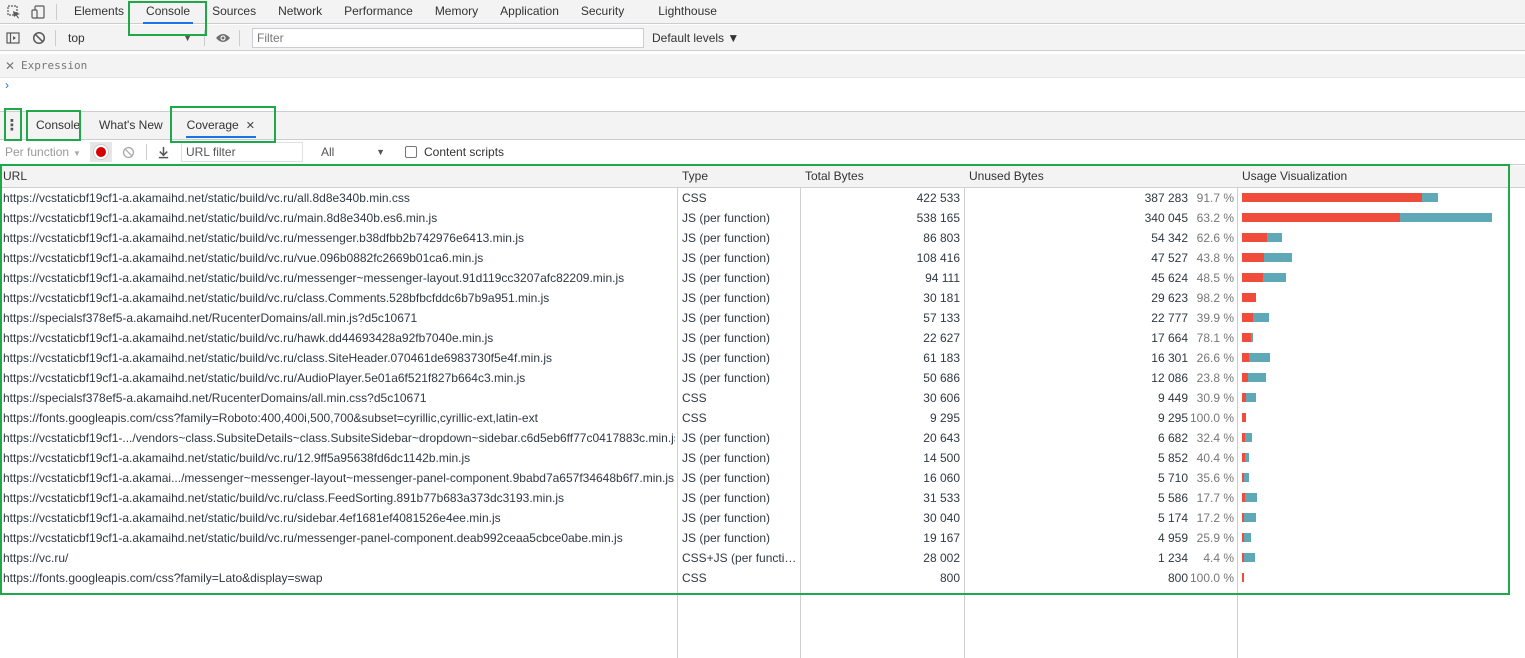 This screenshot has width=1525, height=658. Describe the element at coordinates (464, 152) in the screenshot. I see `content-scripts-label: Content scripts` at that location.